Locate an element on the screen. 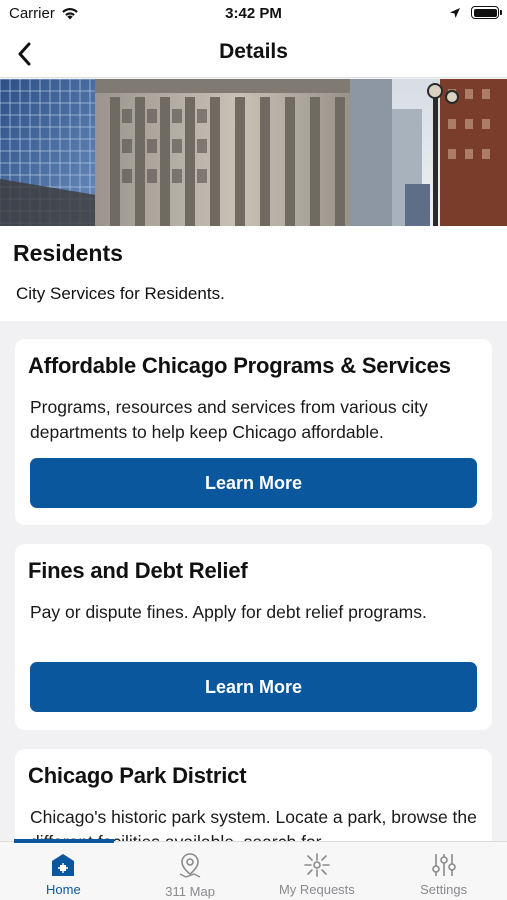 The width and height of the screenshot is (507, 900). tab-label: 311 Map is located at coordinates (190, 891).